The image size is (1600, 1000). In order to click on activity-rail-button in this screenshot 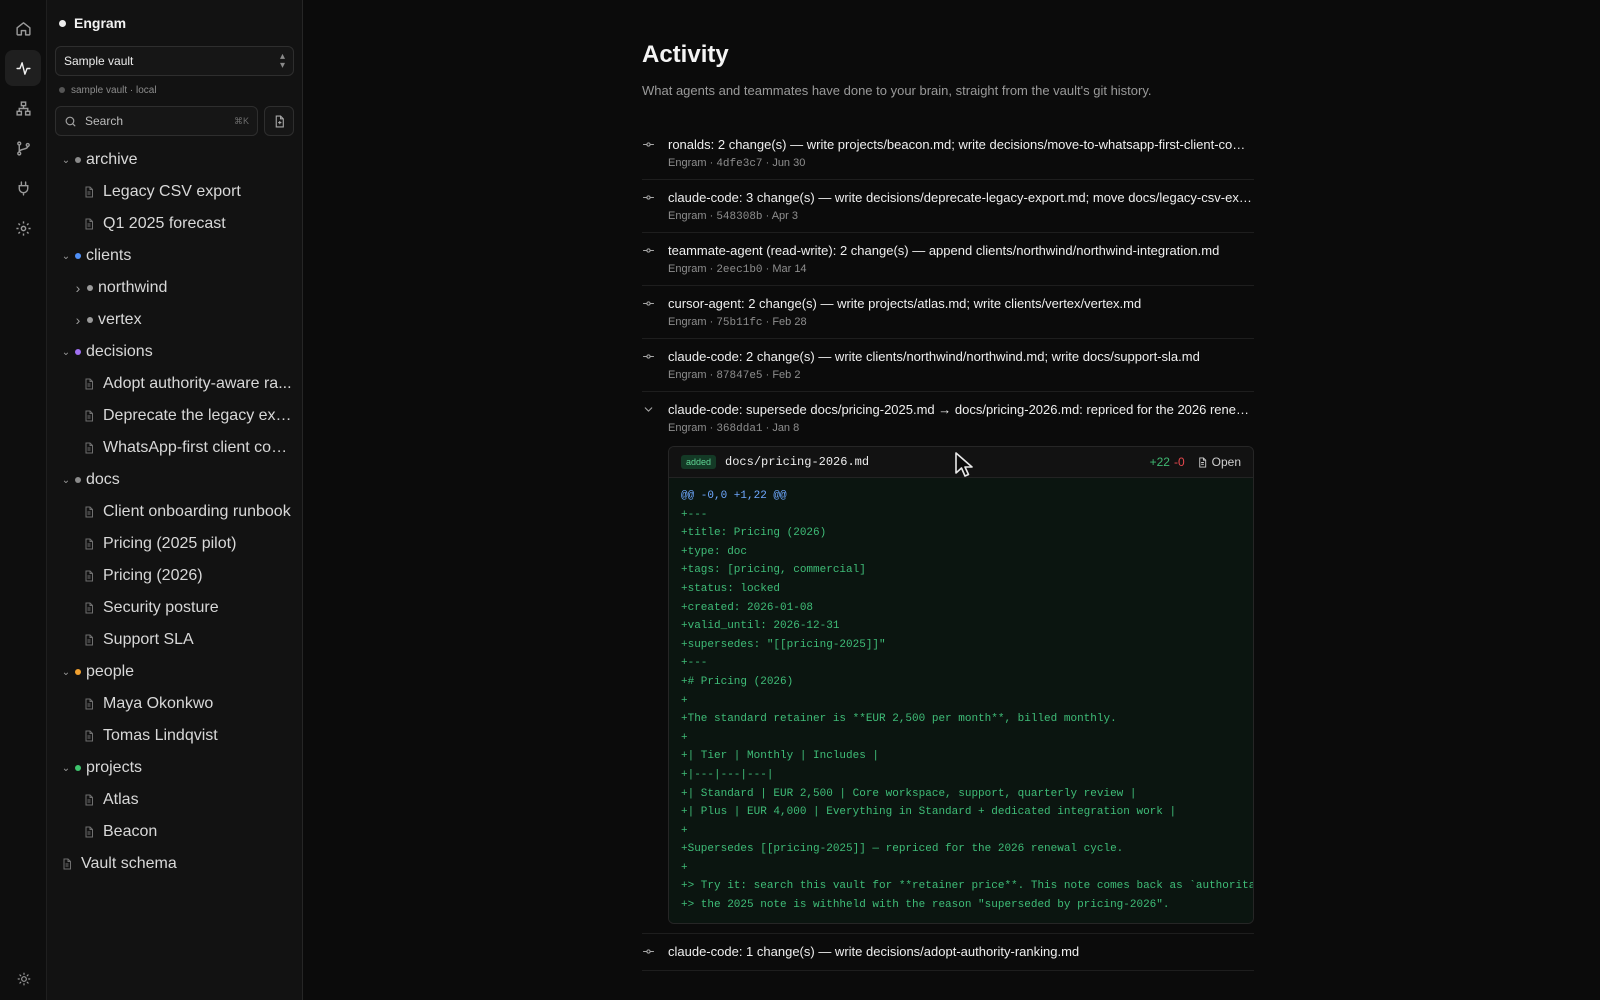, I will do `click(23, 68)`.